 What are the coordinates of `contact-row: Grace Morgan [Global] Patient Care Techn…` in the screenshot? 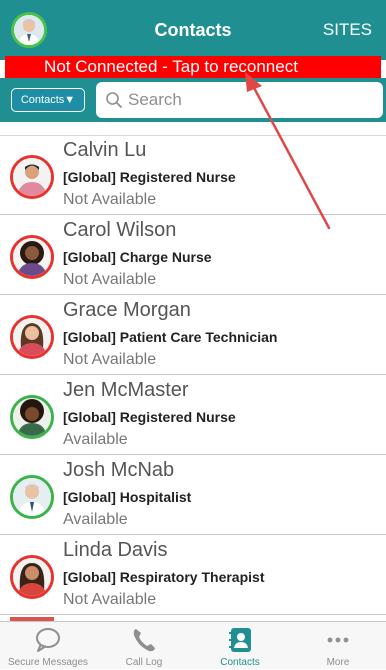 It's located at (193, 335).